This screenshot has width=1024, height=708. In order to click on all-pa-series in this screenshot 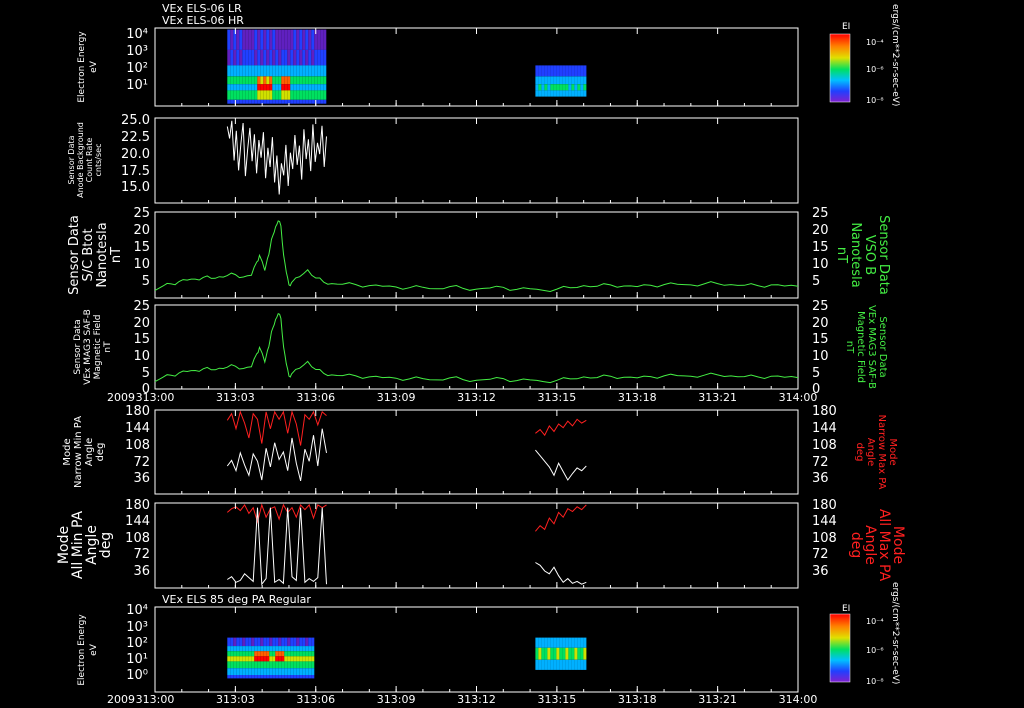, I will do `click(406, 544)`.